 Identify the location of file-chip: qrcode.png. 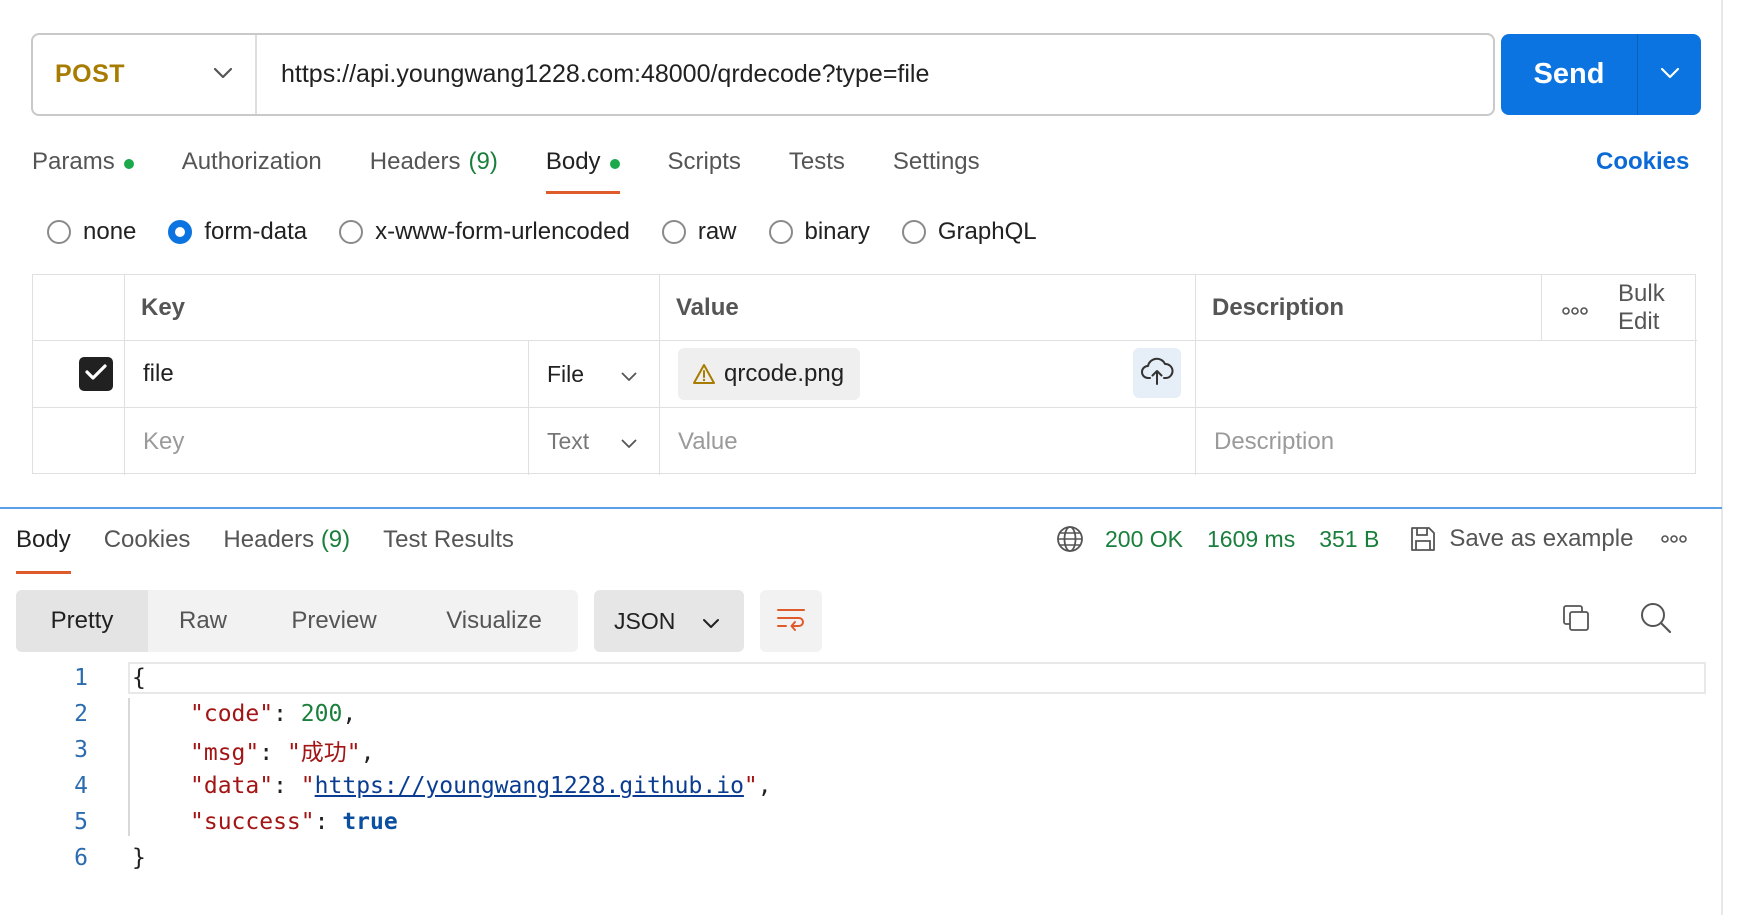
(769, 374).